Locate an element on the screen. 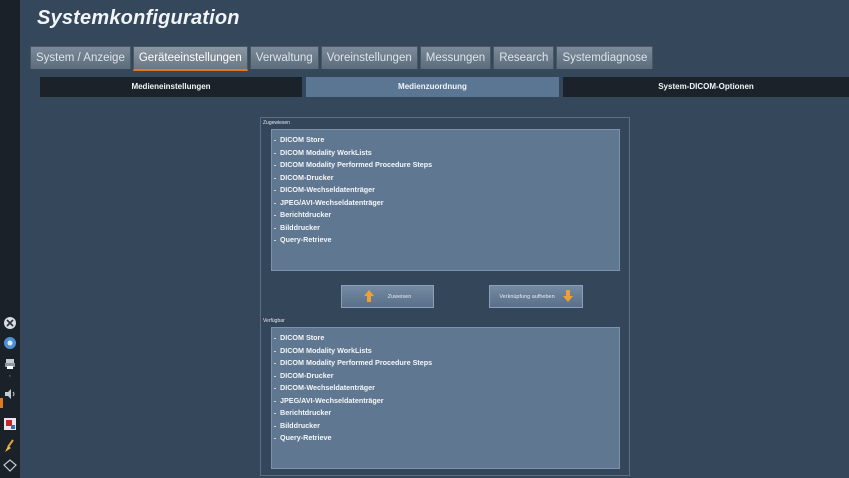 This screenshot has width=849, height=478. tab-system-anzeige: System / Anzeige is located at coordinates (80, 57).